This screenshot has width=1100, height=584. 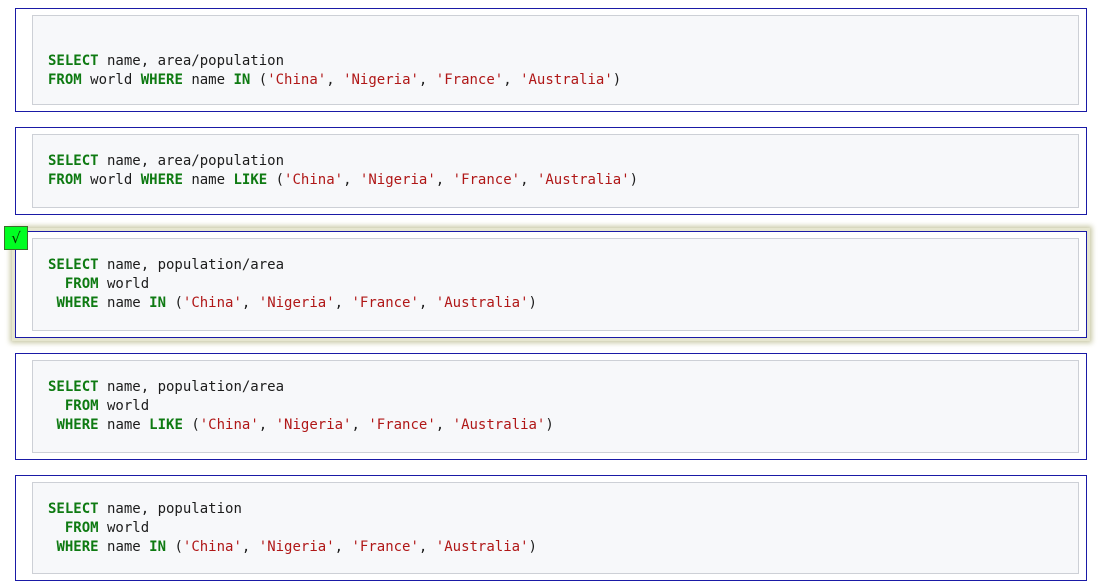 What do you see at coordinates (145, 509) in the screenshot?
I see `code-line-1: SELECT name, population` at bounding box center [145, 509].